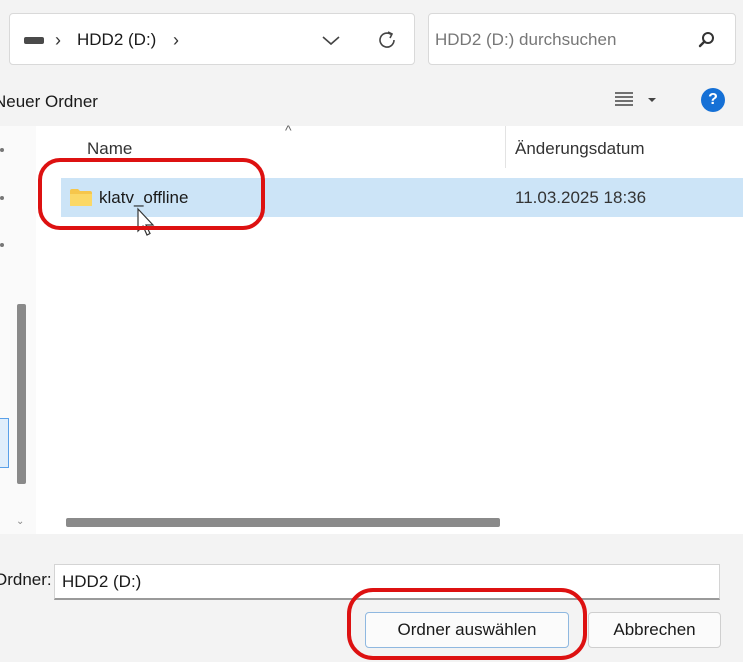 This screenshot has height=662, width=743. I want to click on navigation-pane: ⌄, so click(18, 330).